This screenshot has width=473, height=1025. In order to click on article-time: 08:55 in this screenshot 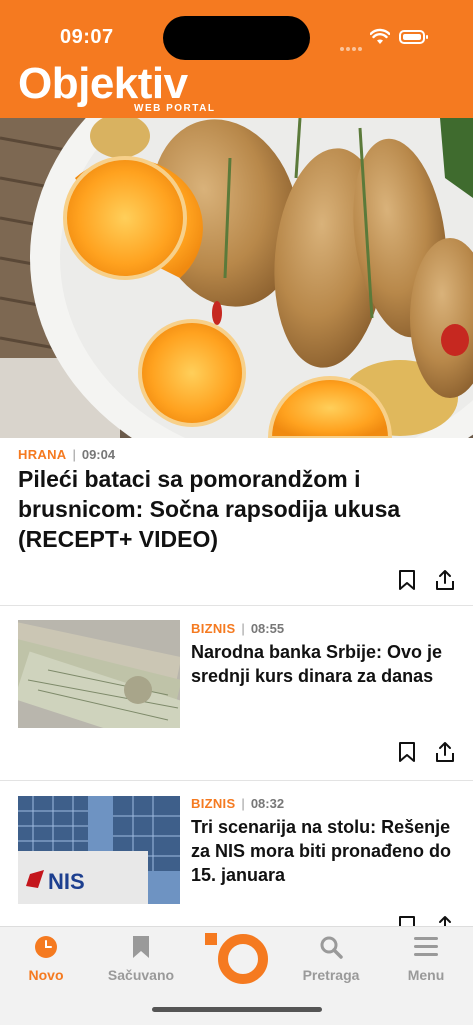, I will do `click(267, 628)`.